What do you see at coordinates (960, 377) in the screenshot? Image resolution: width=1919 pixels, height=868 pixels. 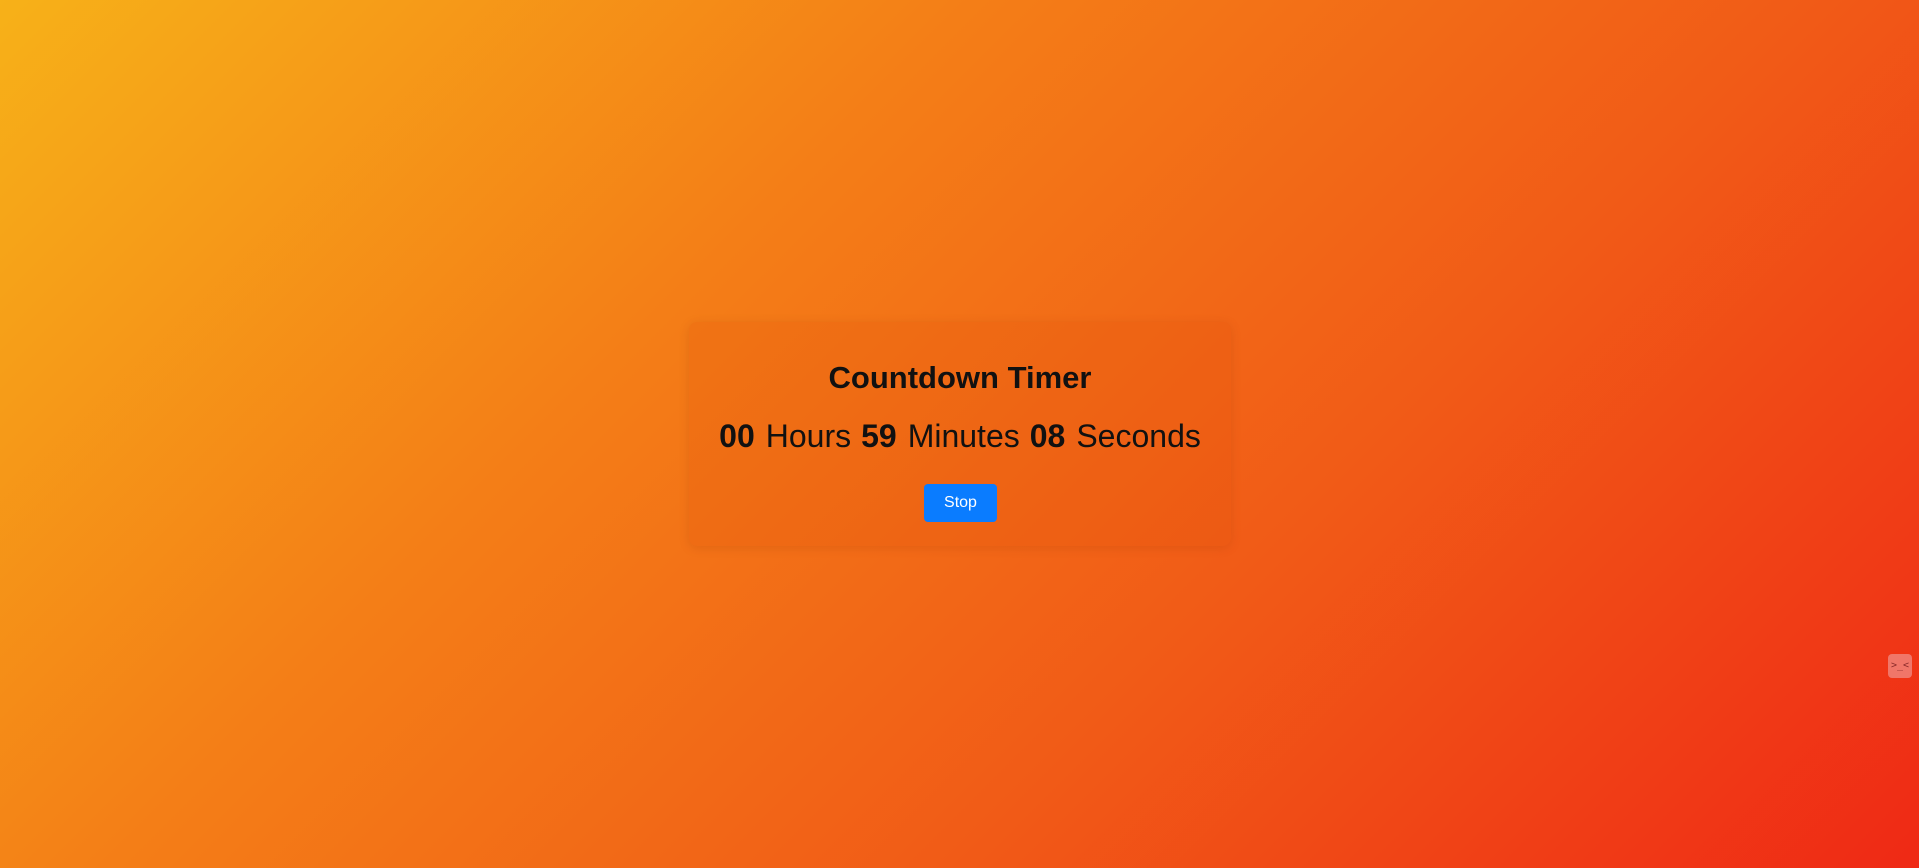 I see `page-title: Countdown Timer` at bounding box center [960, 377].